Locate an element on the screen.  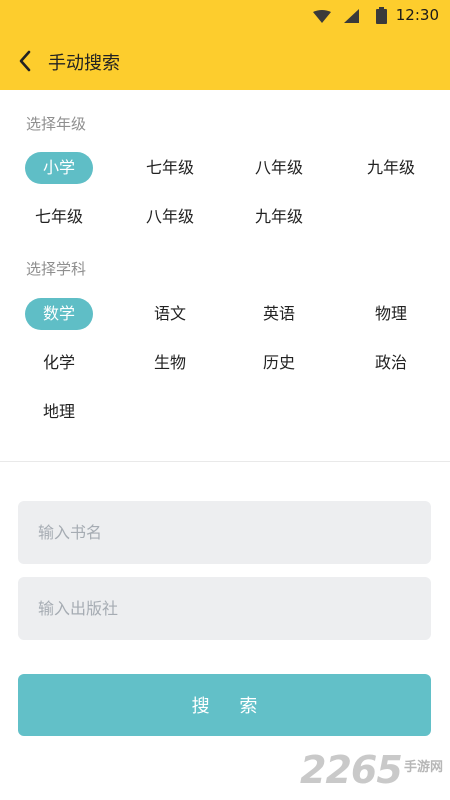
grade-chip-primary: 小学 is located at coordinates (59, 168).